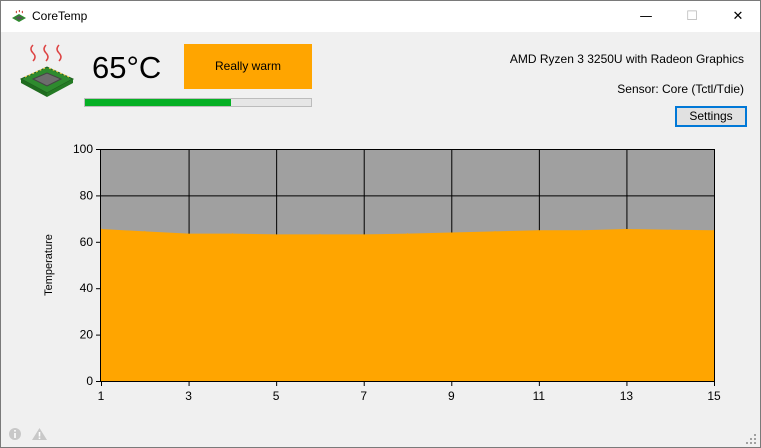 This screenshot has width=761, height=448. What do you see at coordinates (127, 67) in the screenshot?
I see `temperature-value: 65°C` at bounding box center [127, 67].